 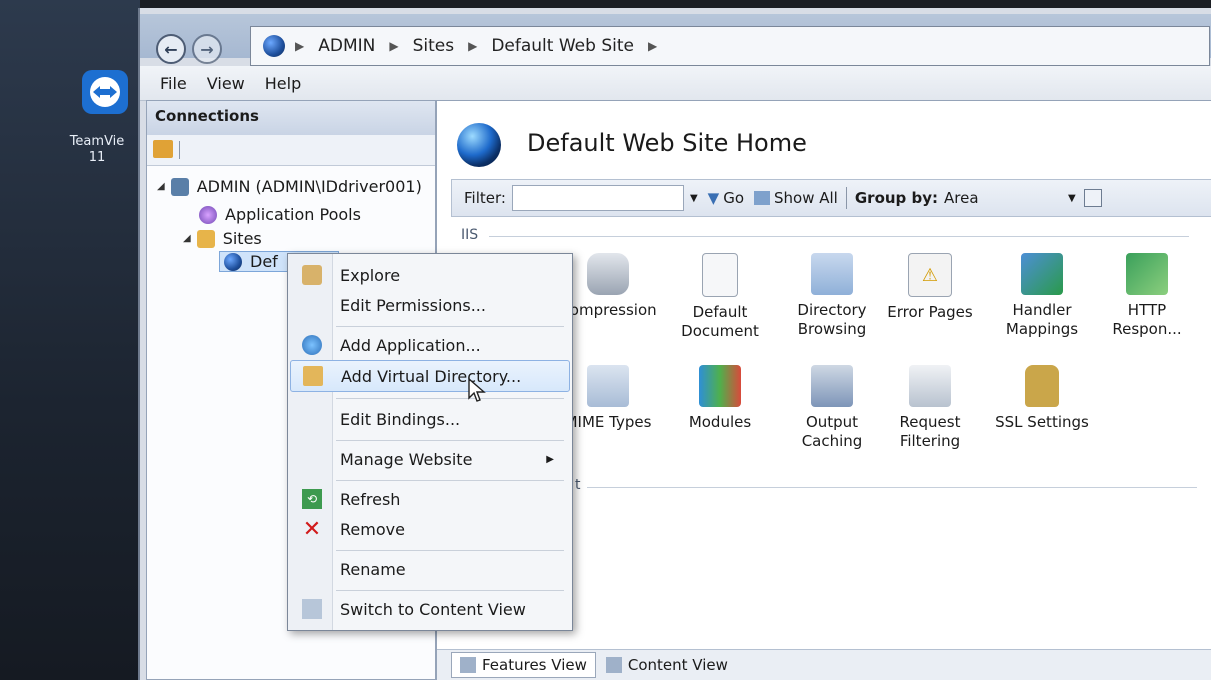 I want to click on tree-node-app-pools: Application Pools, so click(x=280, y=214).